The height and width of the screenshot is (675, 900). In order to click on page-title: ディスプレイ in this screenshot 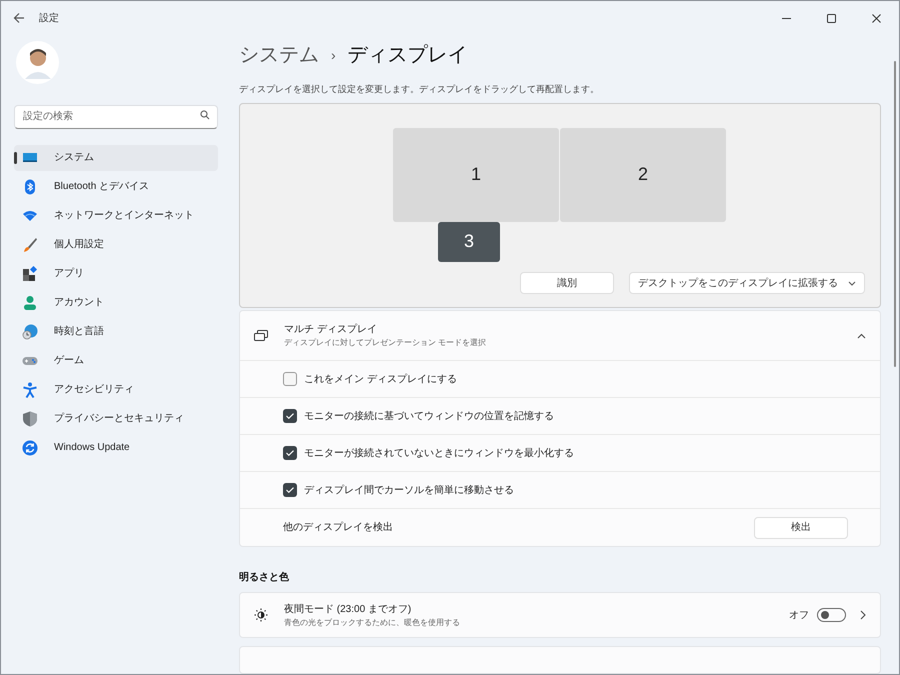, I will do `click(408, 55)`.